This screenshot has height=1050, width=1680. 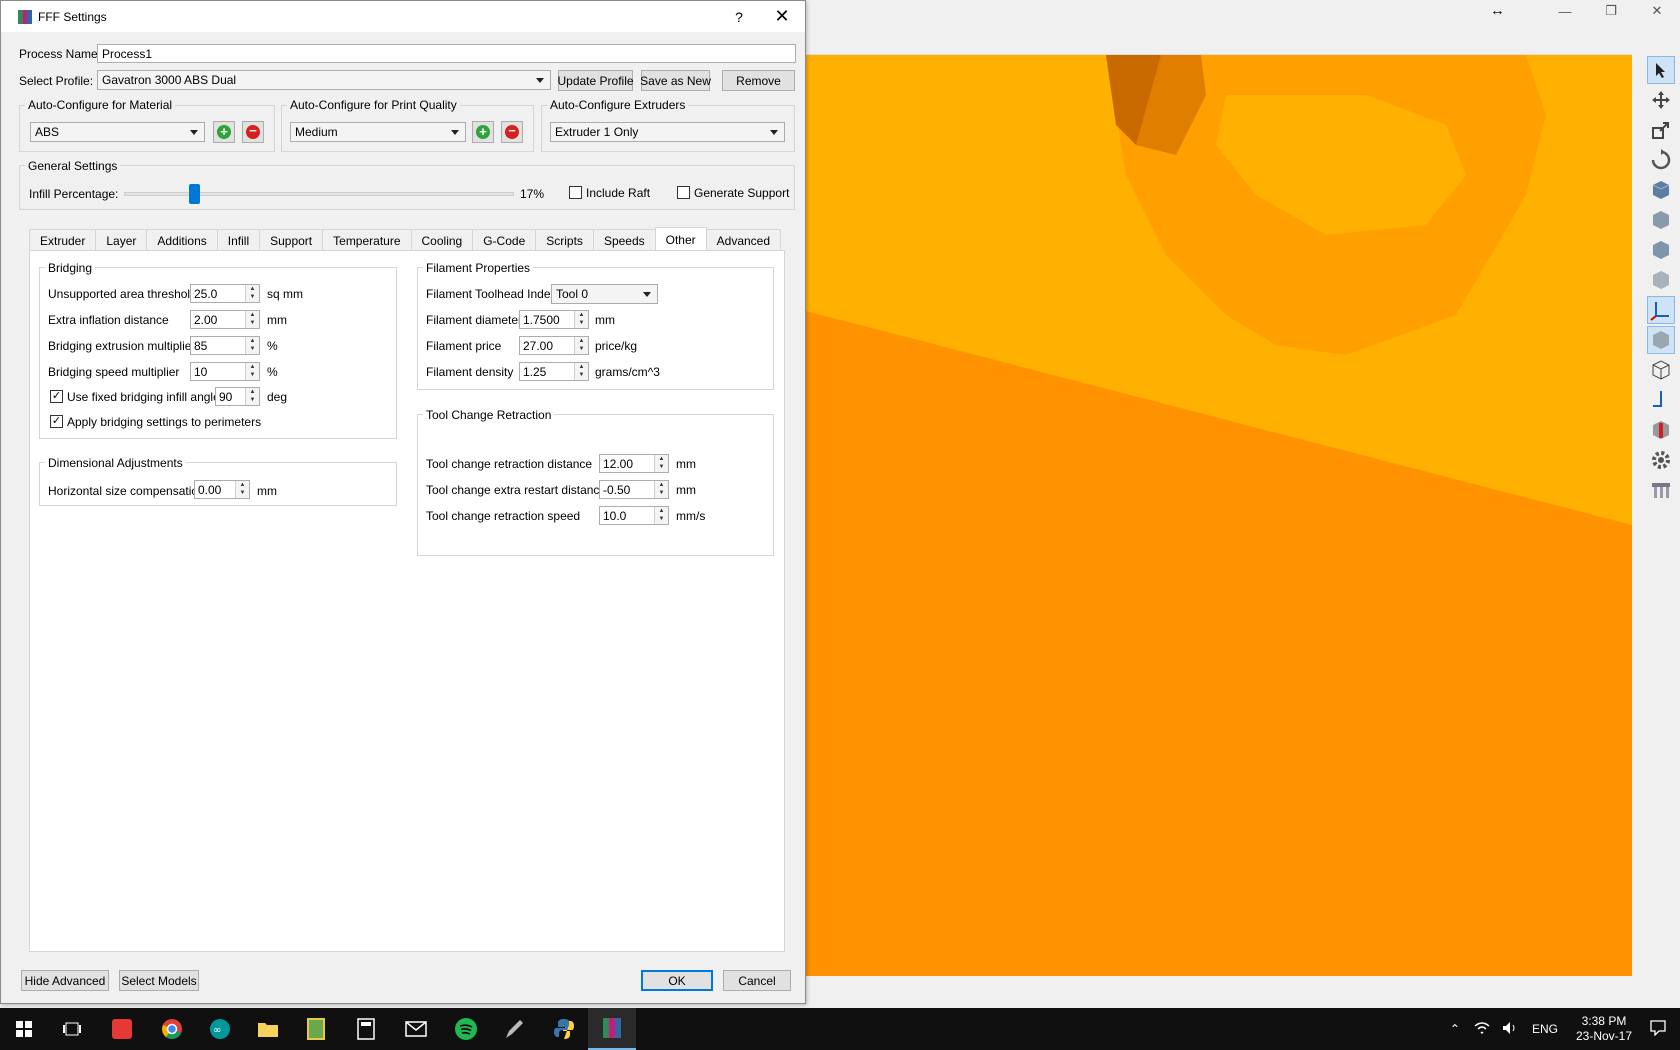 What do you see at coordinates (159, 980) in the screenshot?
I see `select-models-button: Select Models` at bounding box center [159, 980].